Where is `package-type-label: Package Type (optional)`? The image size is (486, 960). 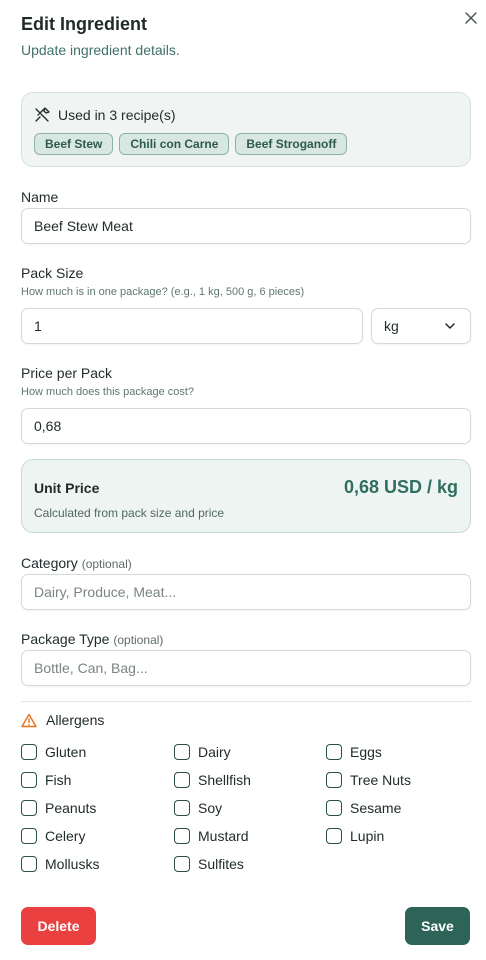
package-type-label: Package Type (optional) is located at coordinates (92, 639).